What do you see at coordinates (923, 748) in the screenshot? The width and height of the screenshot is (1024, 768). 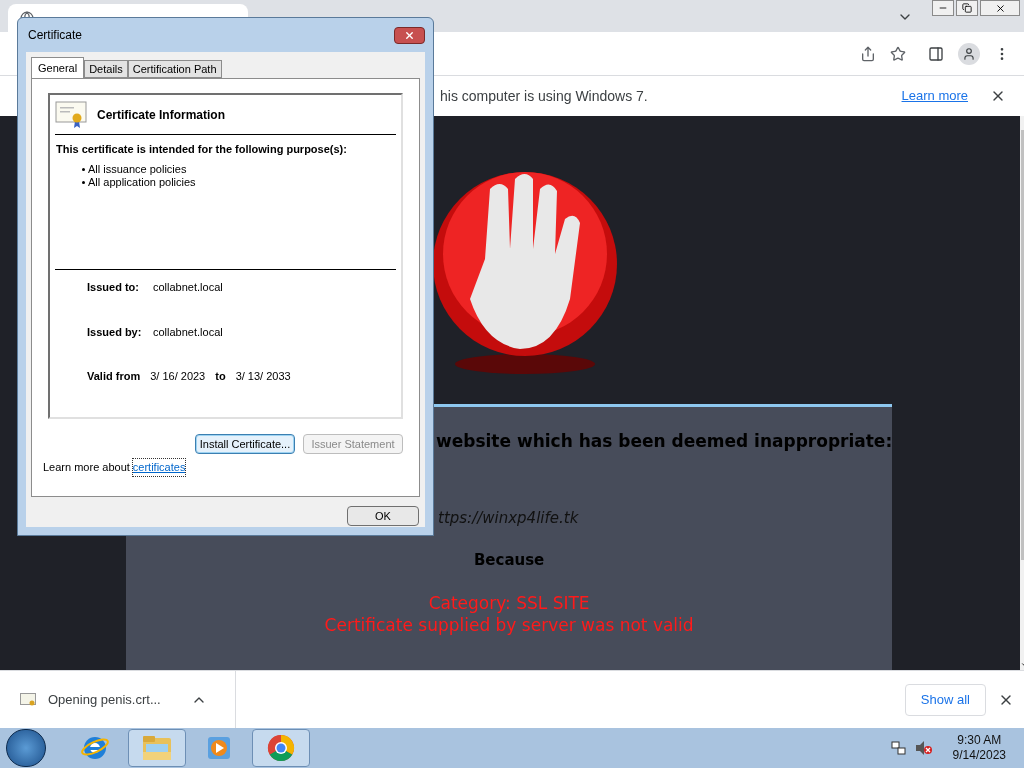 I see `muted-speaker-icon` at bounding box center [923, 748].